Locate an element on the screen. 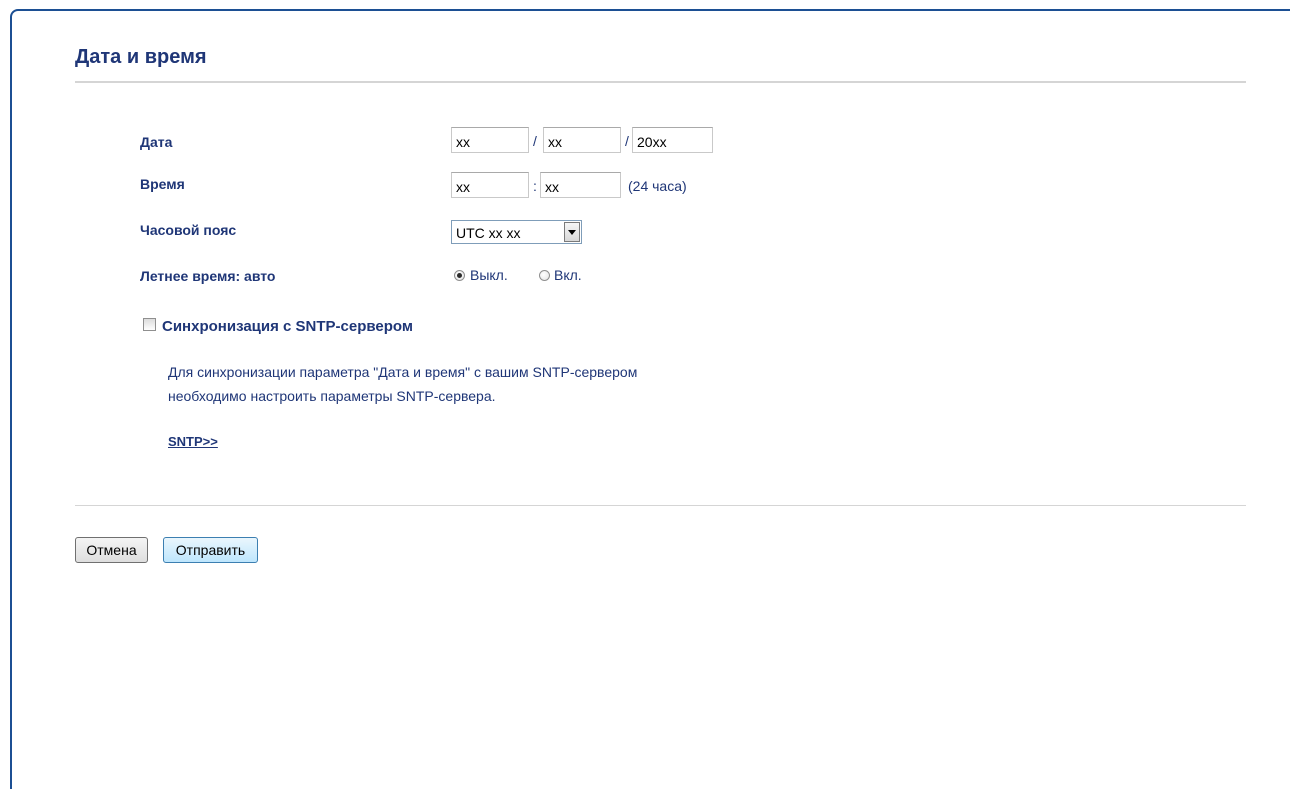  time-format-note: (24 часа) is located at coordinates (657, 186).